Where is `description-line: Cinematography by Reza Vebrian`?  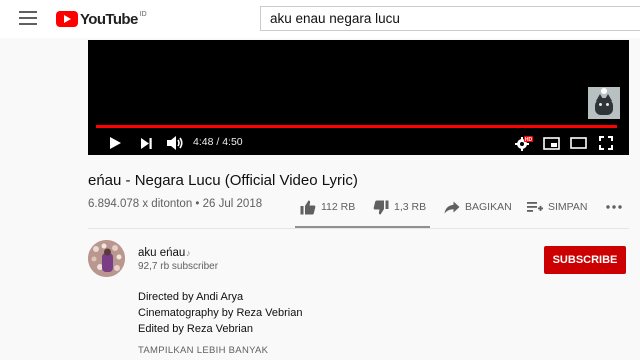
description-line: Cinematography by Reza Vebrian is located at coordinates (220, 313).